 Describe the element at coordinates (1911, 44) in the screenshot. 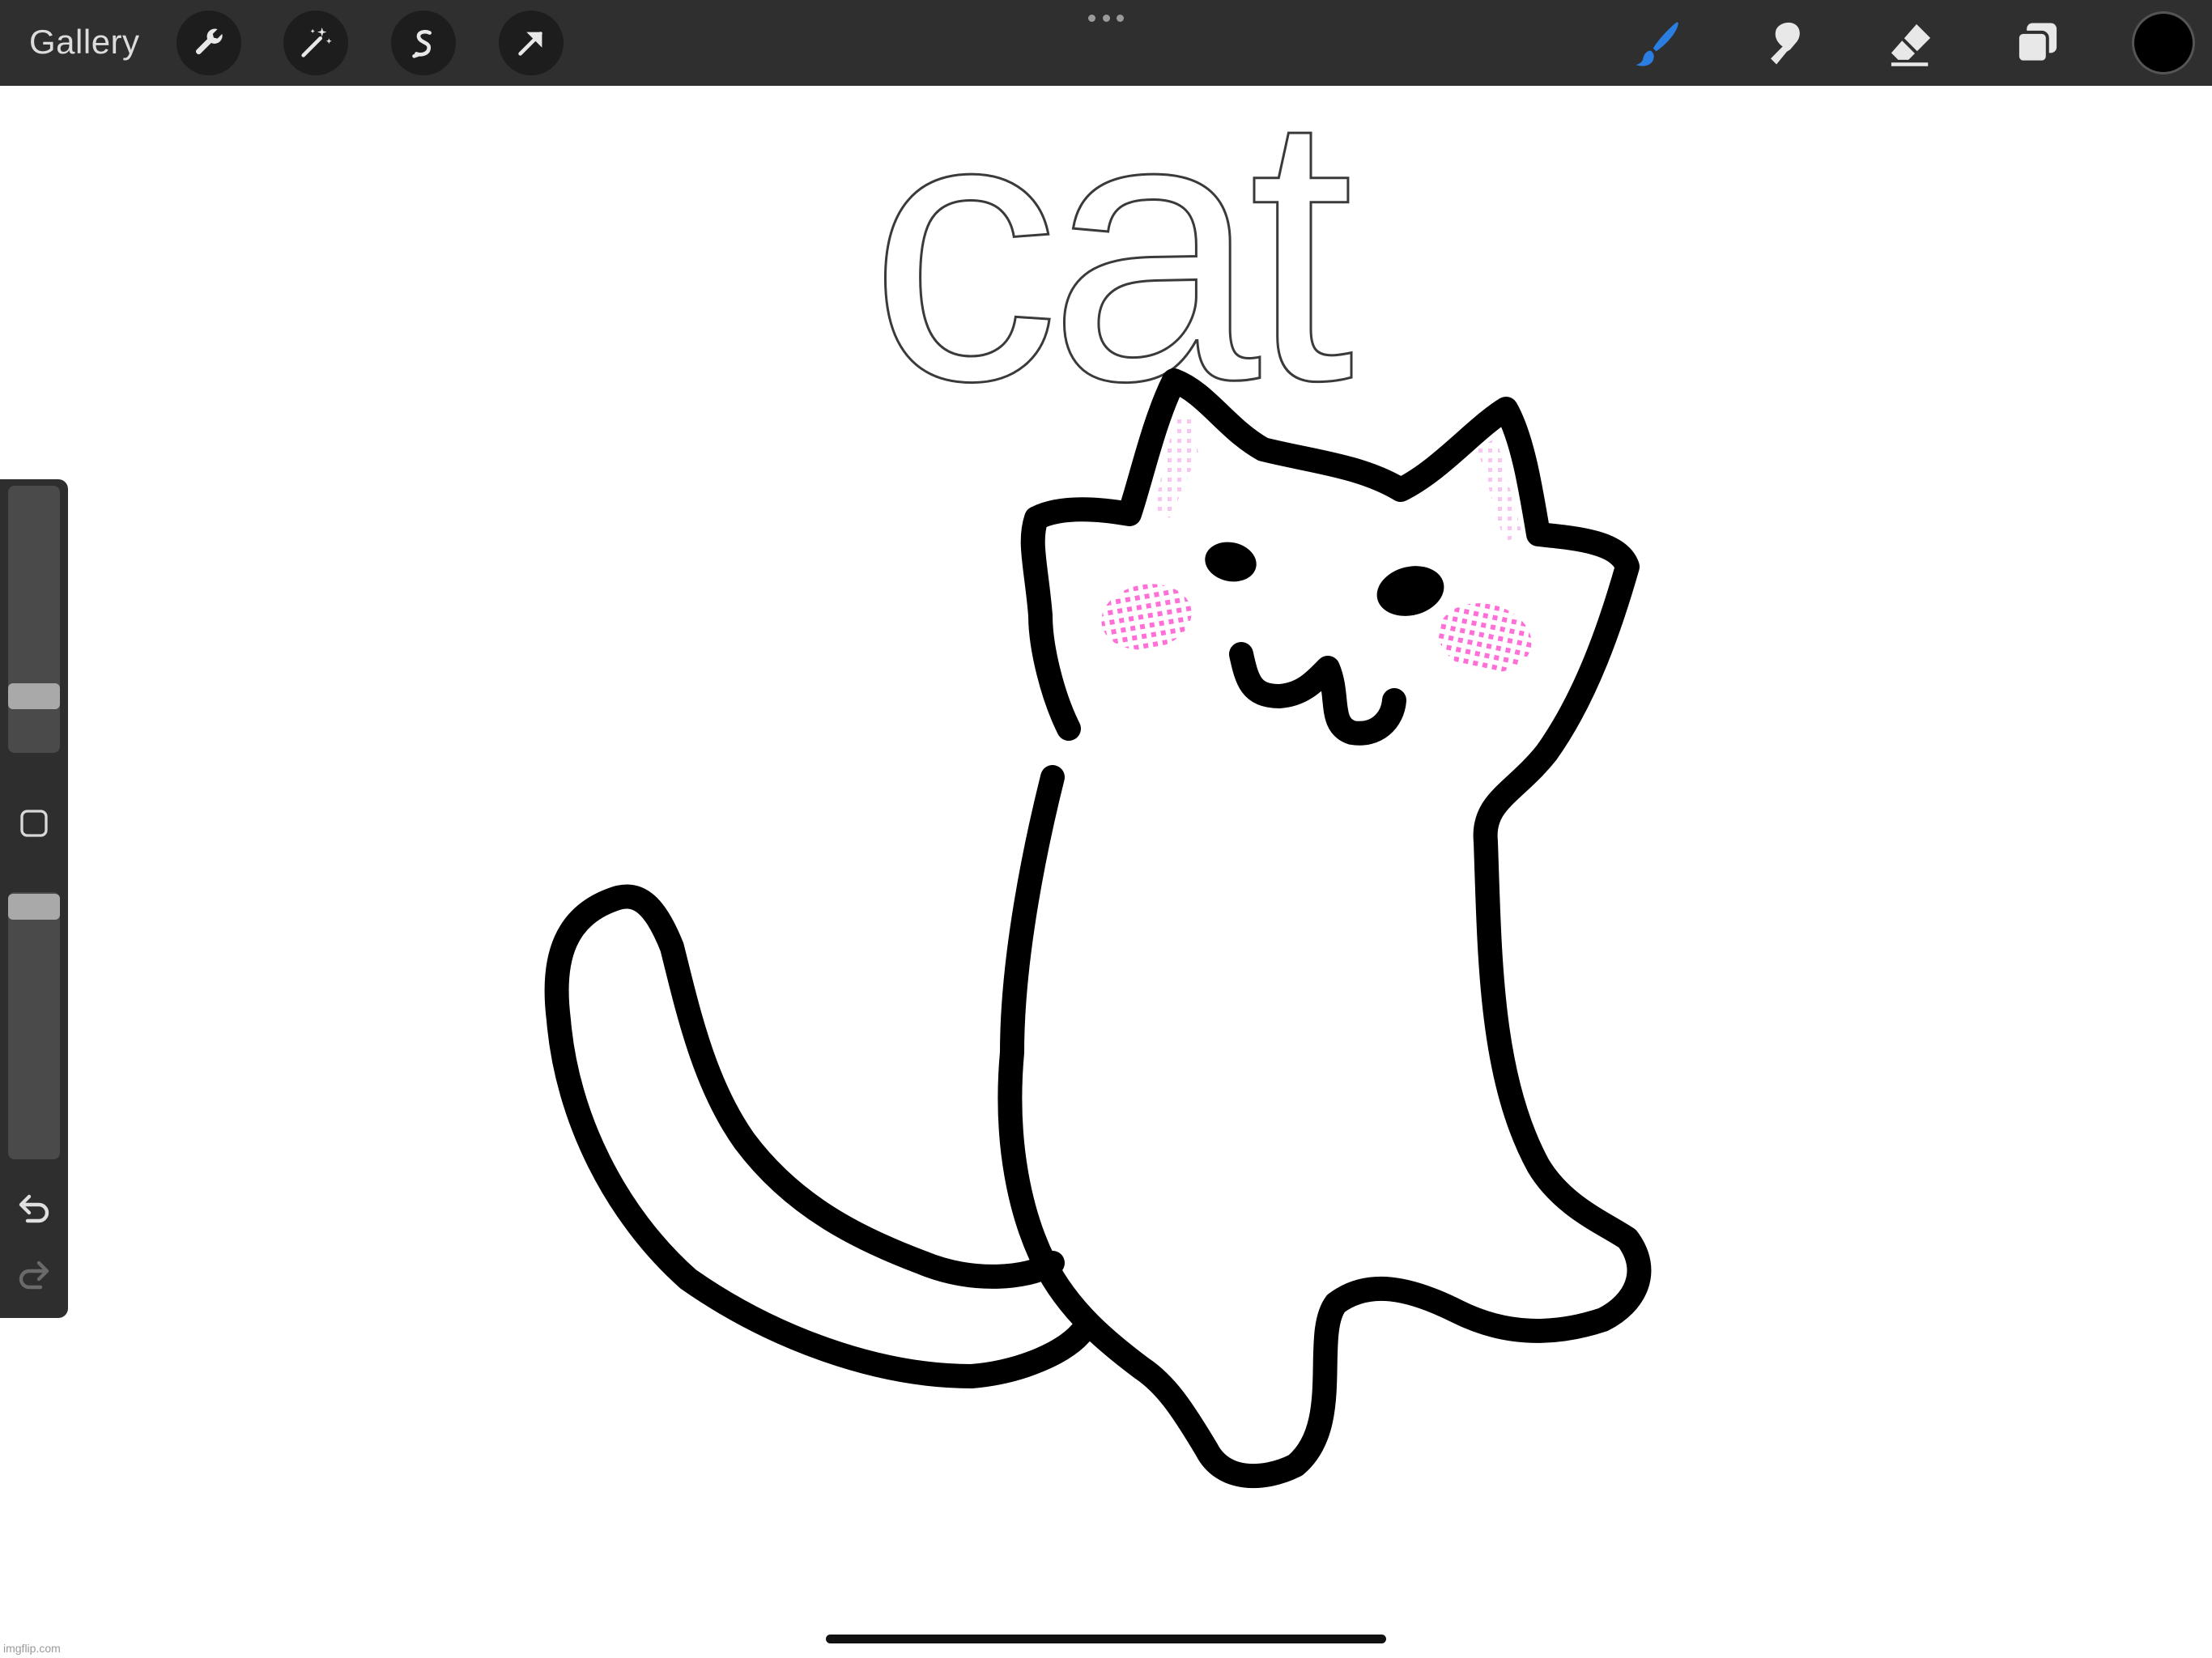

I see `eraser-icon` at that location.